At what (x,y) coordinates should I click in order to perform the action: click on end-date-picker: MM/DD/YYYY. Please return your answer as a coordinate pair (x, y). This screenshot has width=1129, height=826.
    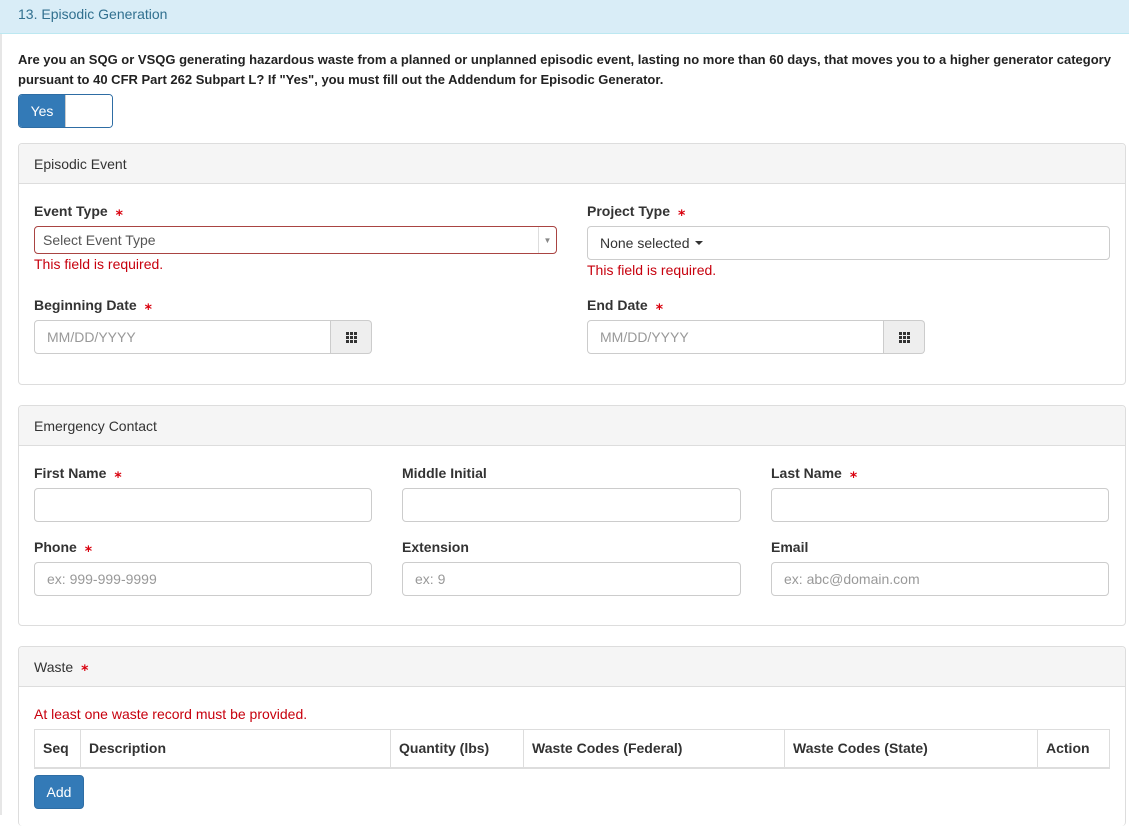
    Looking at the image, I should click on (756, 337).